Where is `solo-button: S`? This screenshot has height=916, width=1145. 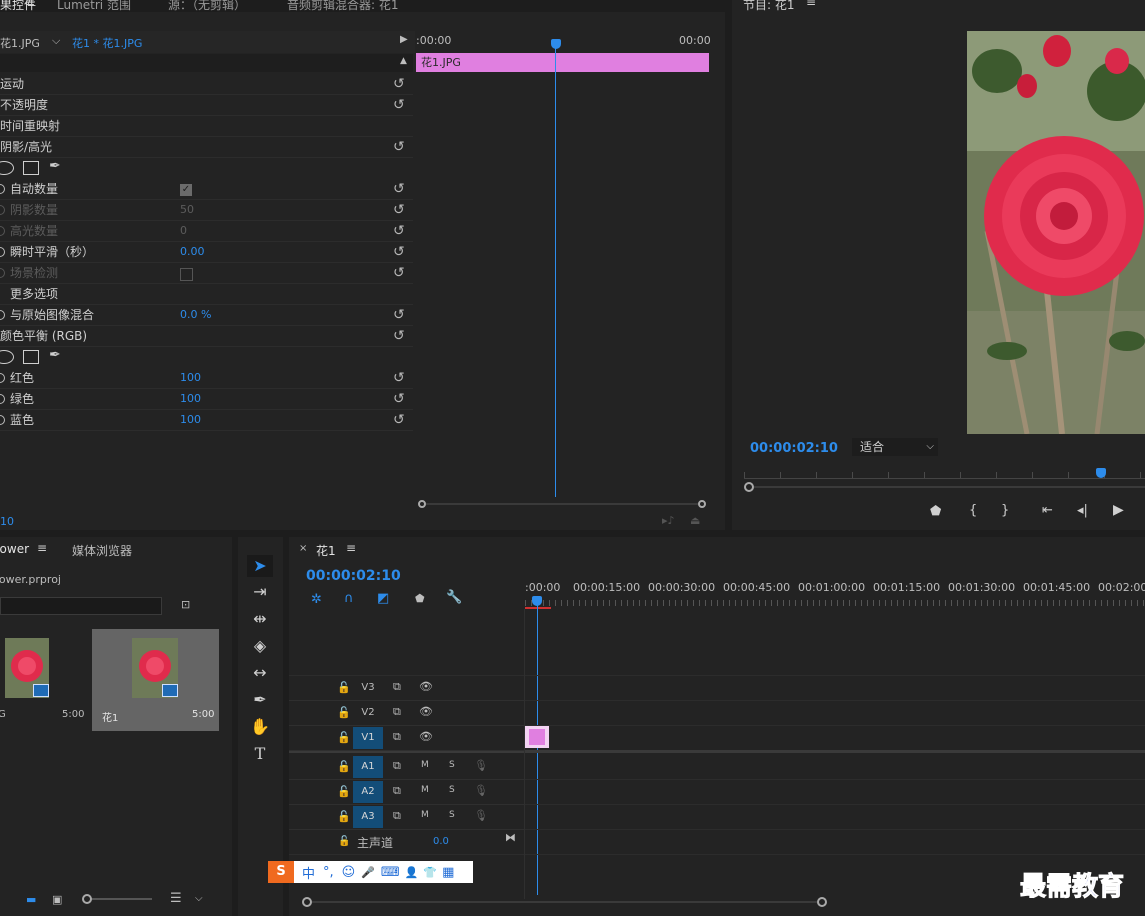
solo-button: S is located at coordinates (452, 790).